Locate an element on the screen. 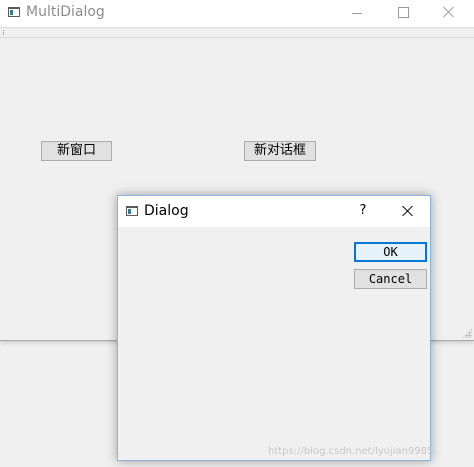  main-window-title: MultiDialog is located at coordinates (65, 12).